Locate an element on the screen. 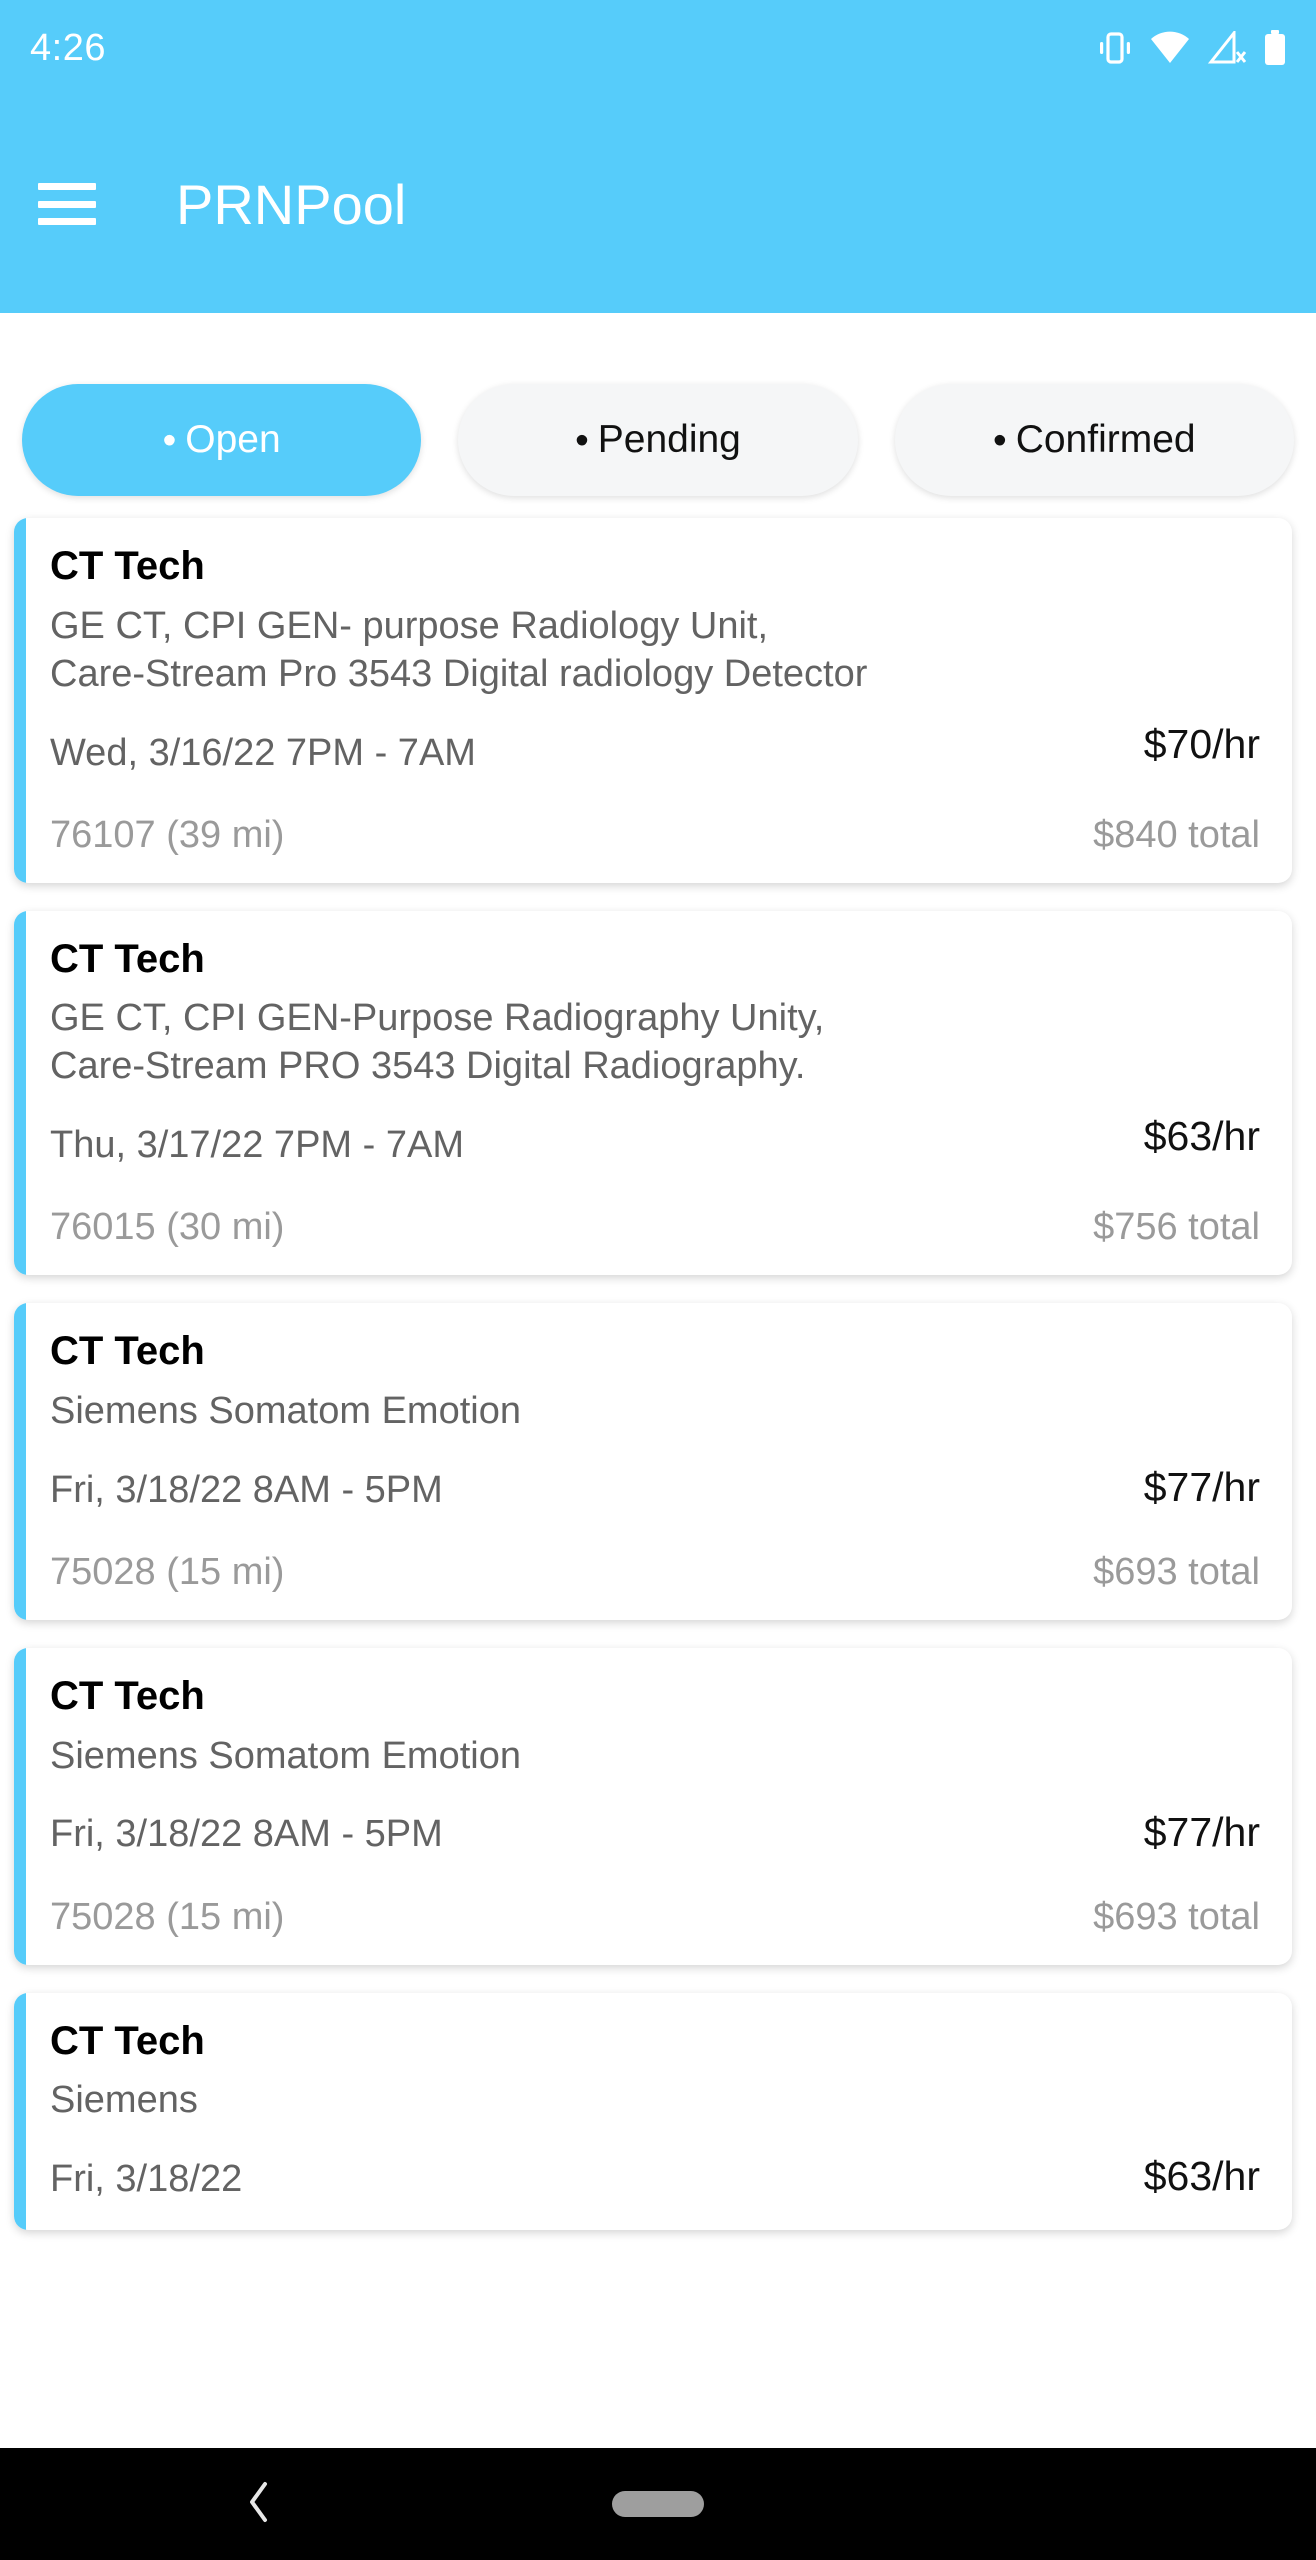 Image resolution: width=1316 pixels, height=2560 pixels. home-pill-icon is located at coordinates (658, 2504).